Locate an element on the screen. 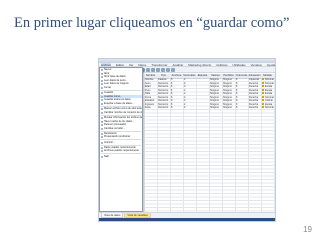 The height and width of the screenshot is (240, 320). weight-cases-icon is located at coordinates (163, 70).